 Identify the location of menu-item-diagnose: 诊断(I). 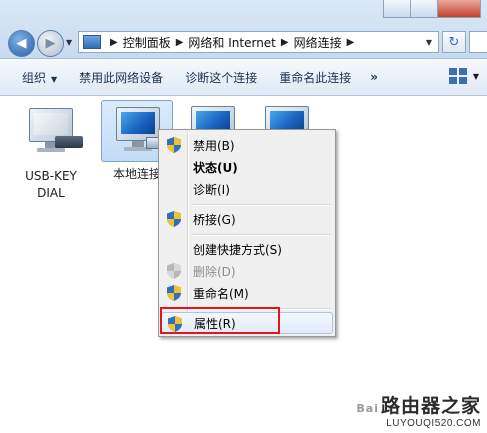
(247, 189).